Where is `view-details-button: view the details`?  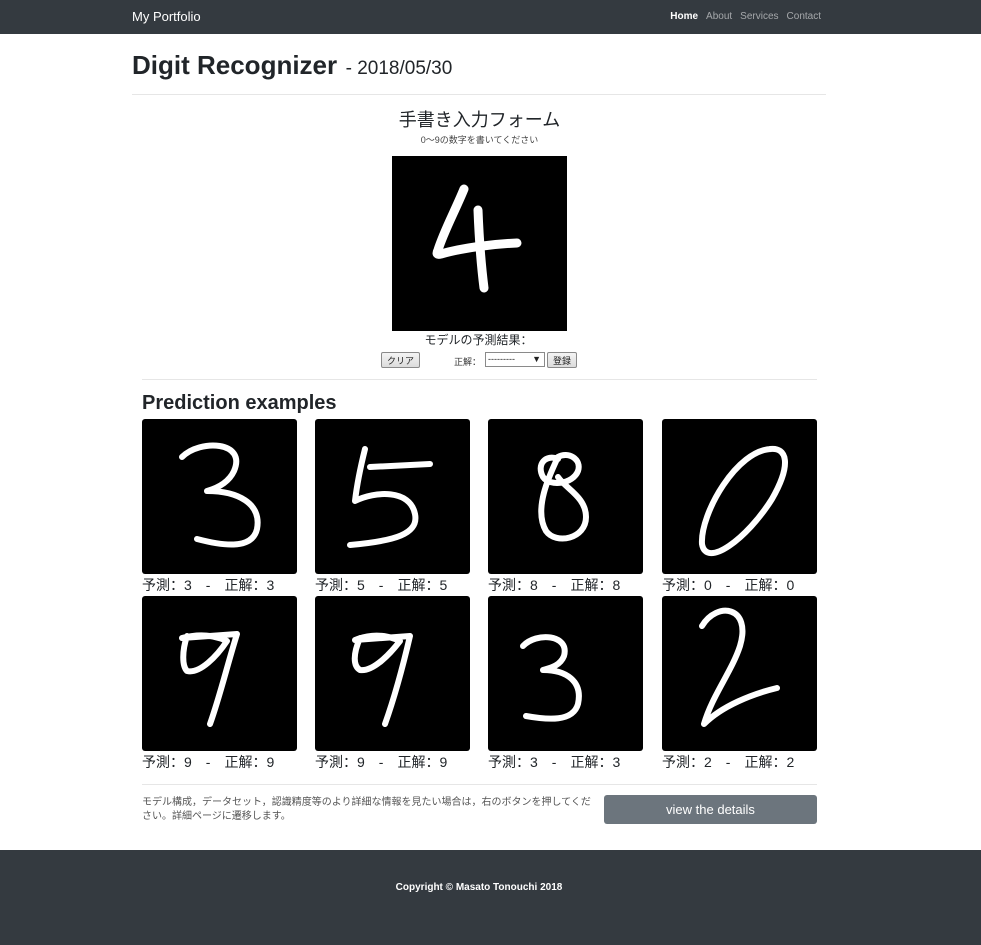 view-details-button: view the details is located at coordinates (710, 809).